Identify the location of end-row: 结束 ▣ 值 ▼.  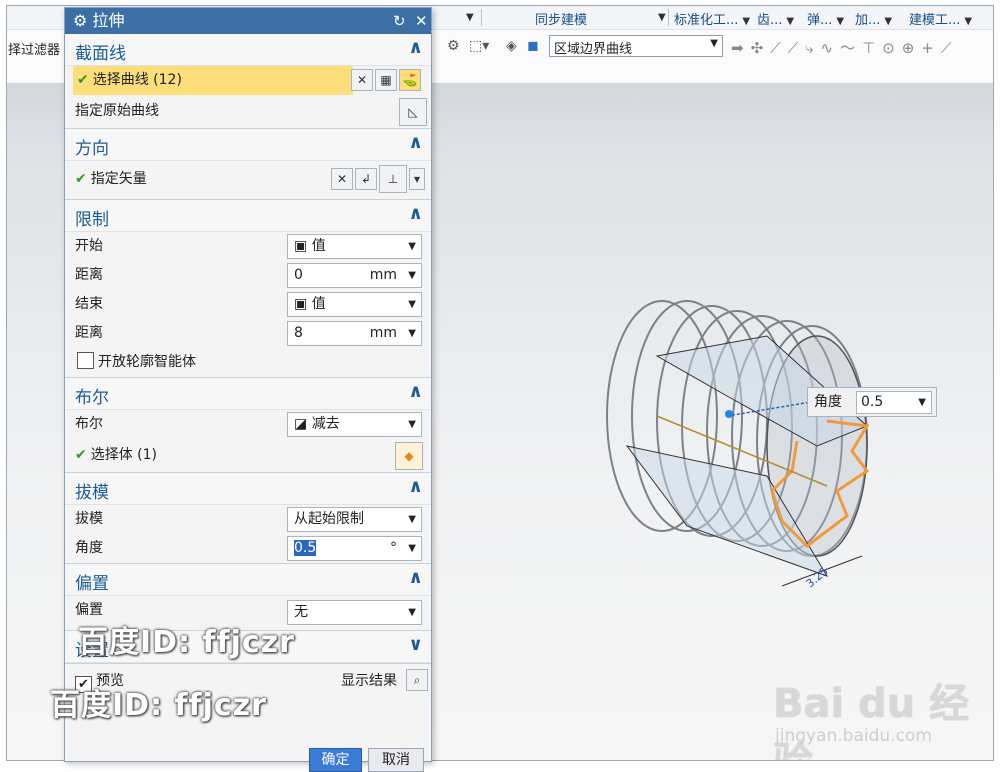
(248, 304).